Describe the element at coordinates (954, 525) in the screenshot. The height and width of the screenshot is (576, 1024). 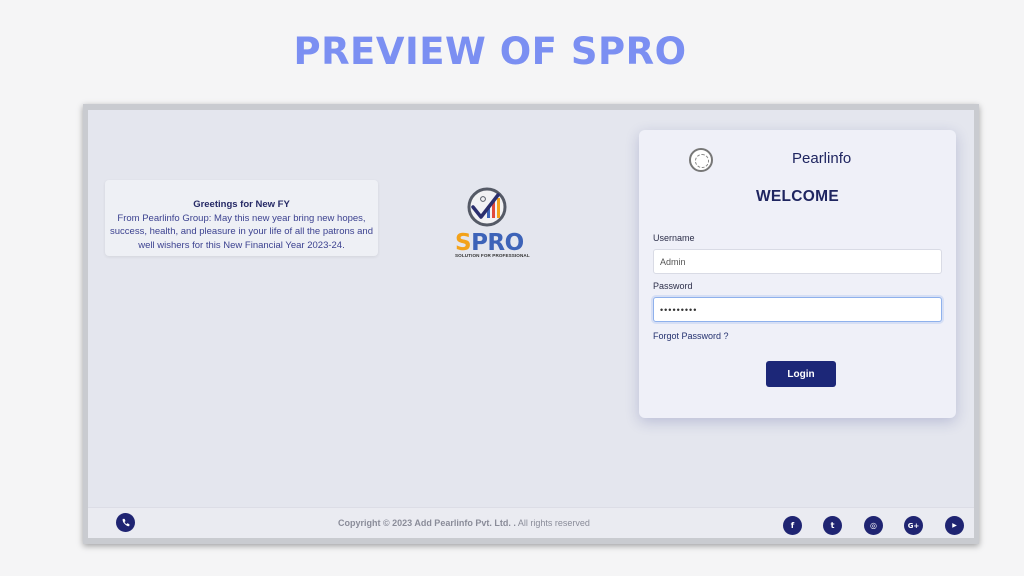
I see `youtube-icon: ▶` at that location.